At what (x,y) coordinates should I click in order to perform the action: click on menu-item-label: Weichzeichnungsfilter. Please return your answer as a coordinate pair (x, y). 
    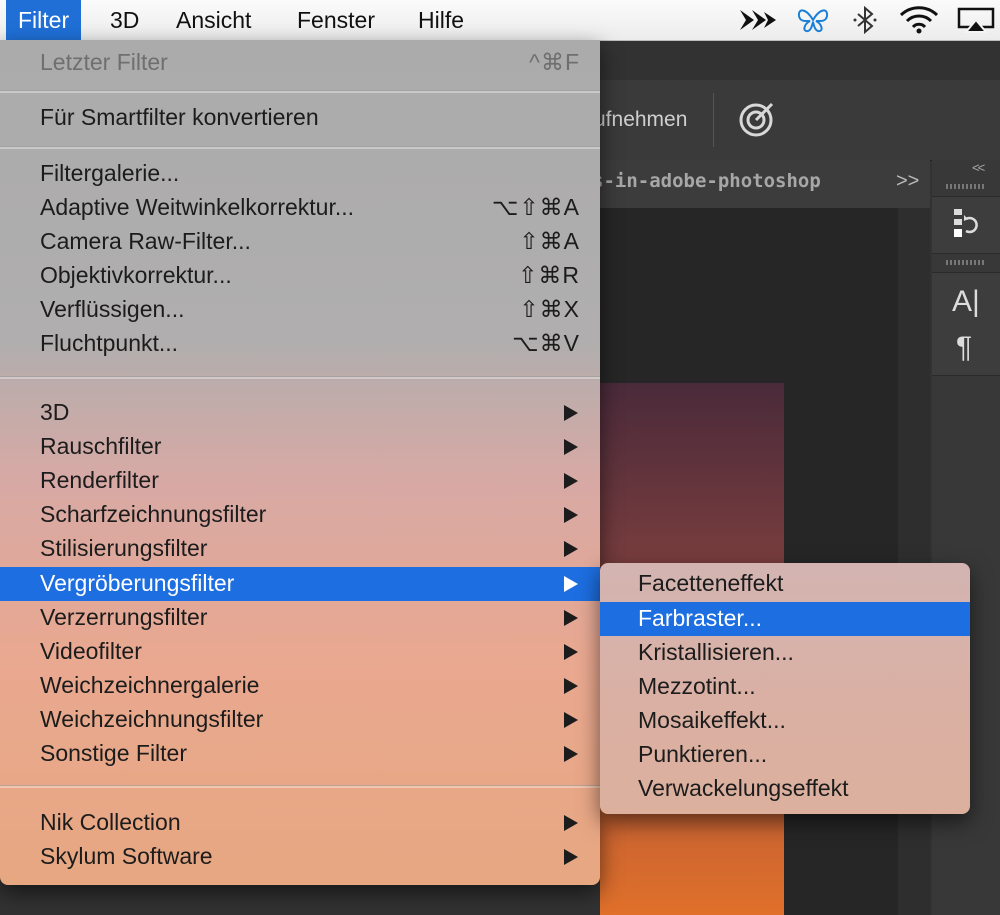
    Looking at the image, I should click on (152, 719).